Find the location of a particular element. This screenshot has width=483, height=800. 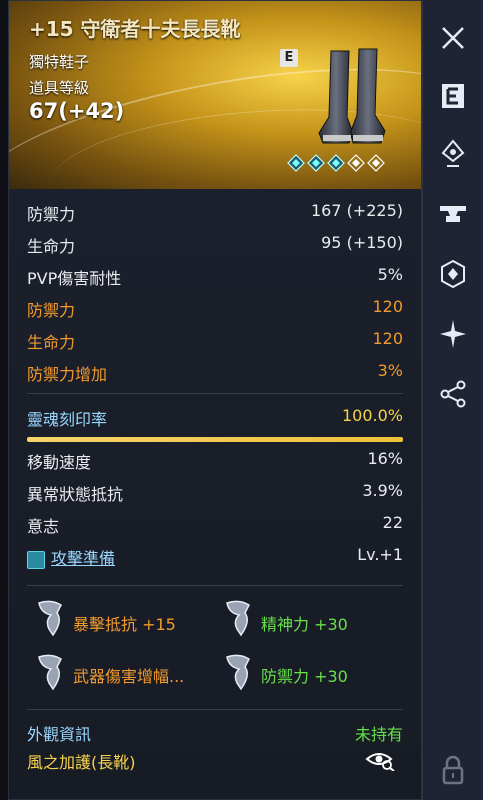

stat-row: 生命力 95 (+150) is located at coordinates (215, 244).